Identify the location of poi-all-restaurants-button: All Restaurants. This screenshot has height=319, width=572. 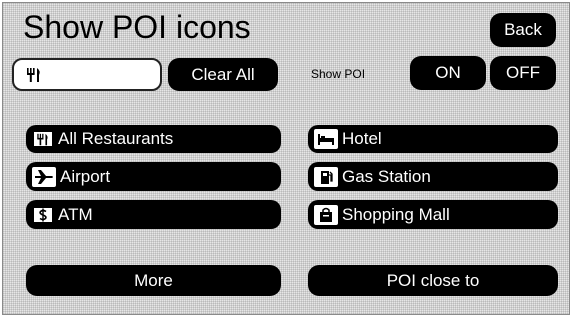
(153, 139).